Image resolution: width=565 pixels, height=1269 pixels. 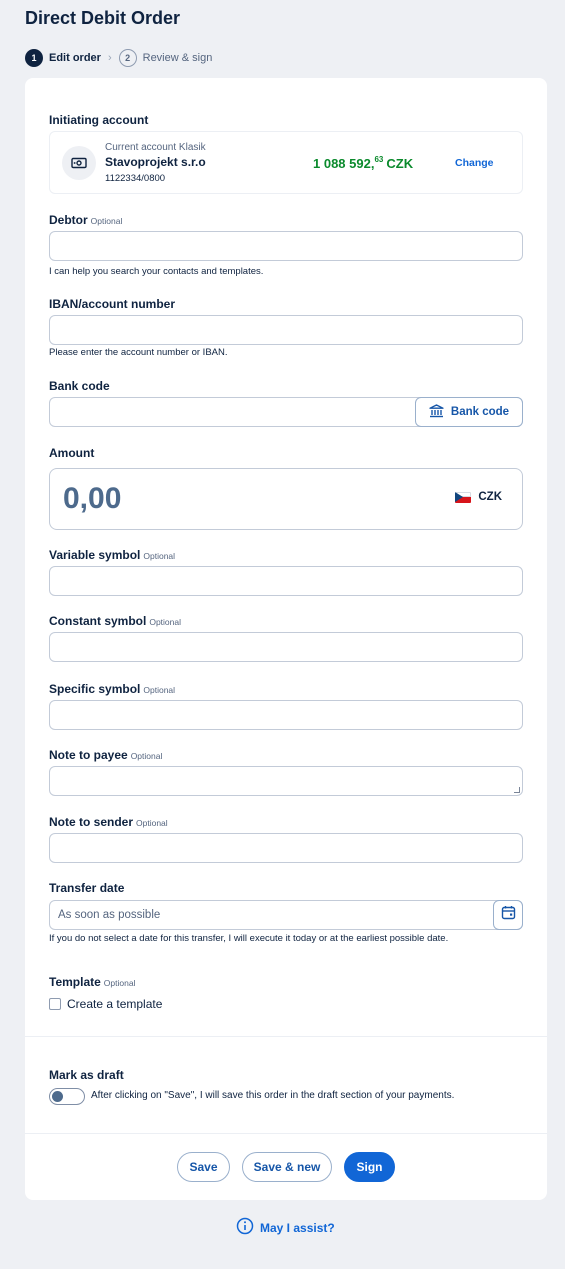 I want to click on account-type: Current account Klasik, so click(x=155, y=147).